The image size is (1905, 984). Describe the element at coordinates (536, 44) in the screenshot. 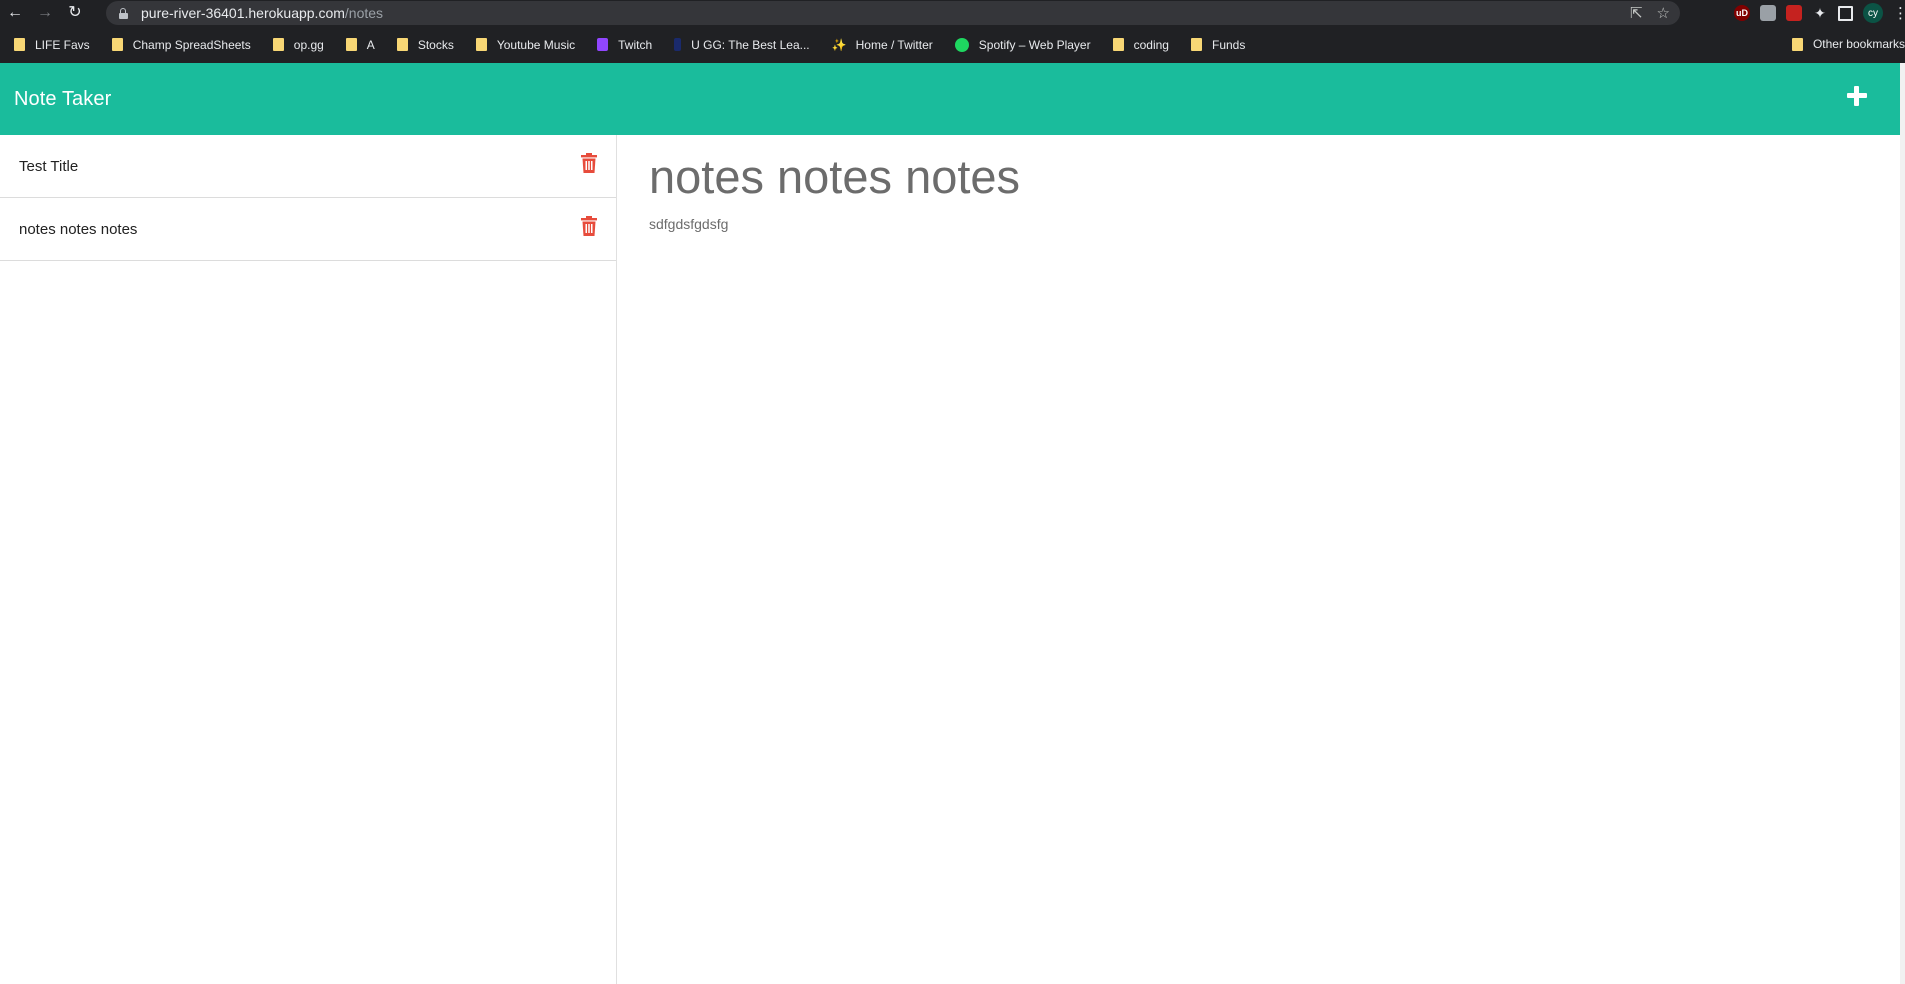

I see `bookmark-label: Youtube Music` at that location.